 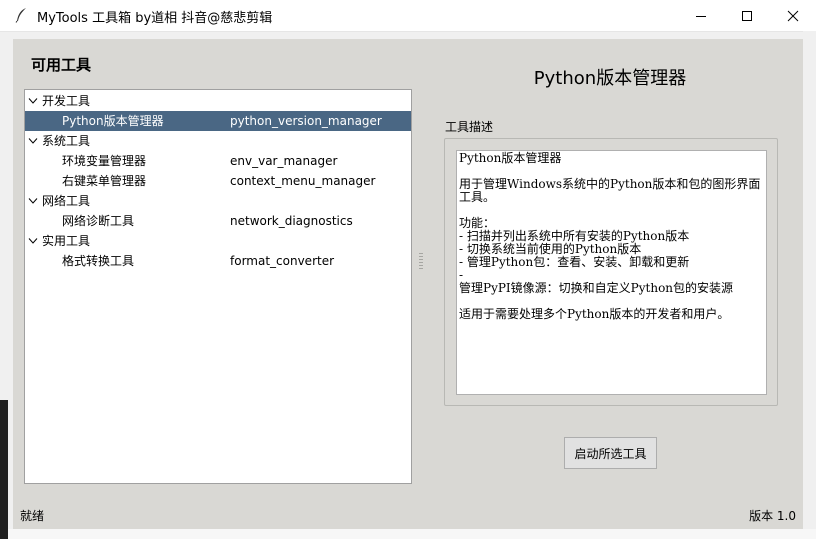 I want to click on close-icon, so click(x=793, y=15).